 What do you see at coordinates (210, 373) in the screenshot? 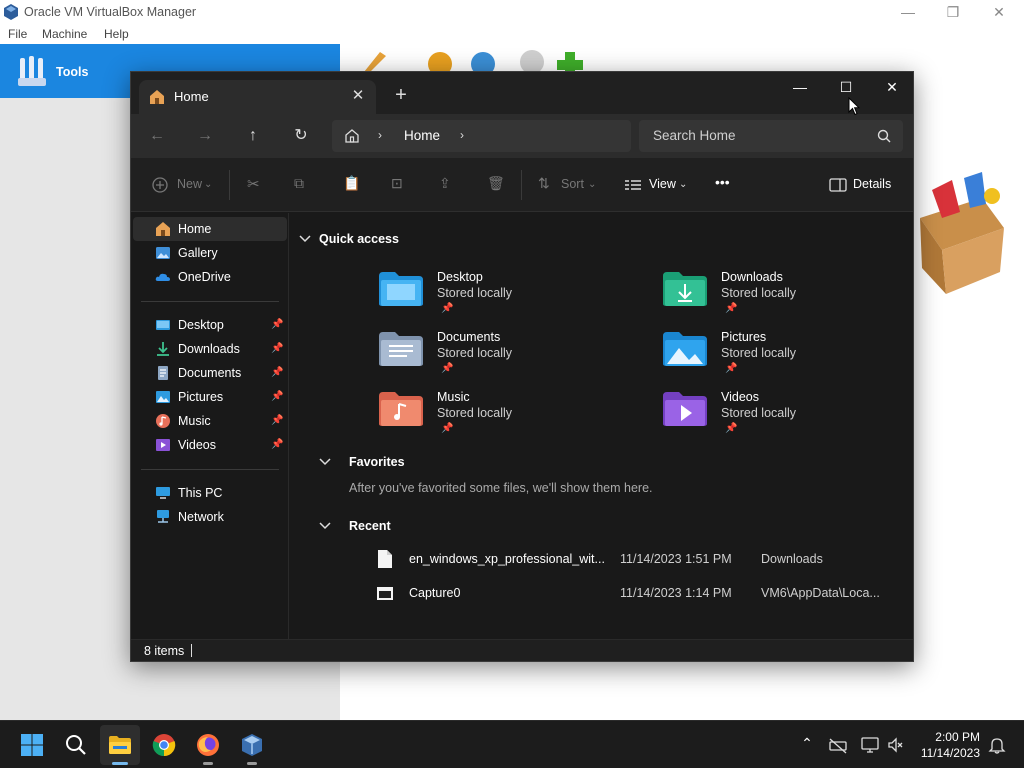
I see `nav-item-documents: Documents 📌` at bounding box center [210, 373].